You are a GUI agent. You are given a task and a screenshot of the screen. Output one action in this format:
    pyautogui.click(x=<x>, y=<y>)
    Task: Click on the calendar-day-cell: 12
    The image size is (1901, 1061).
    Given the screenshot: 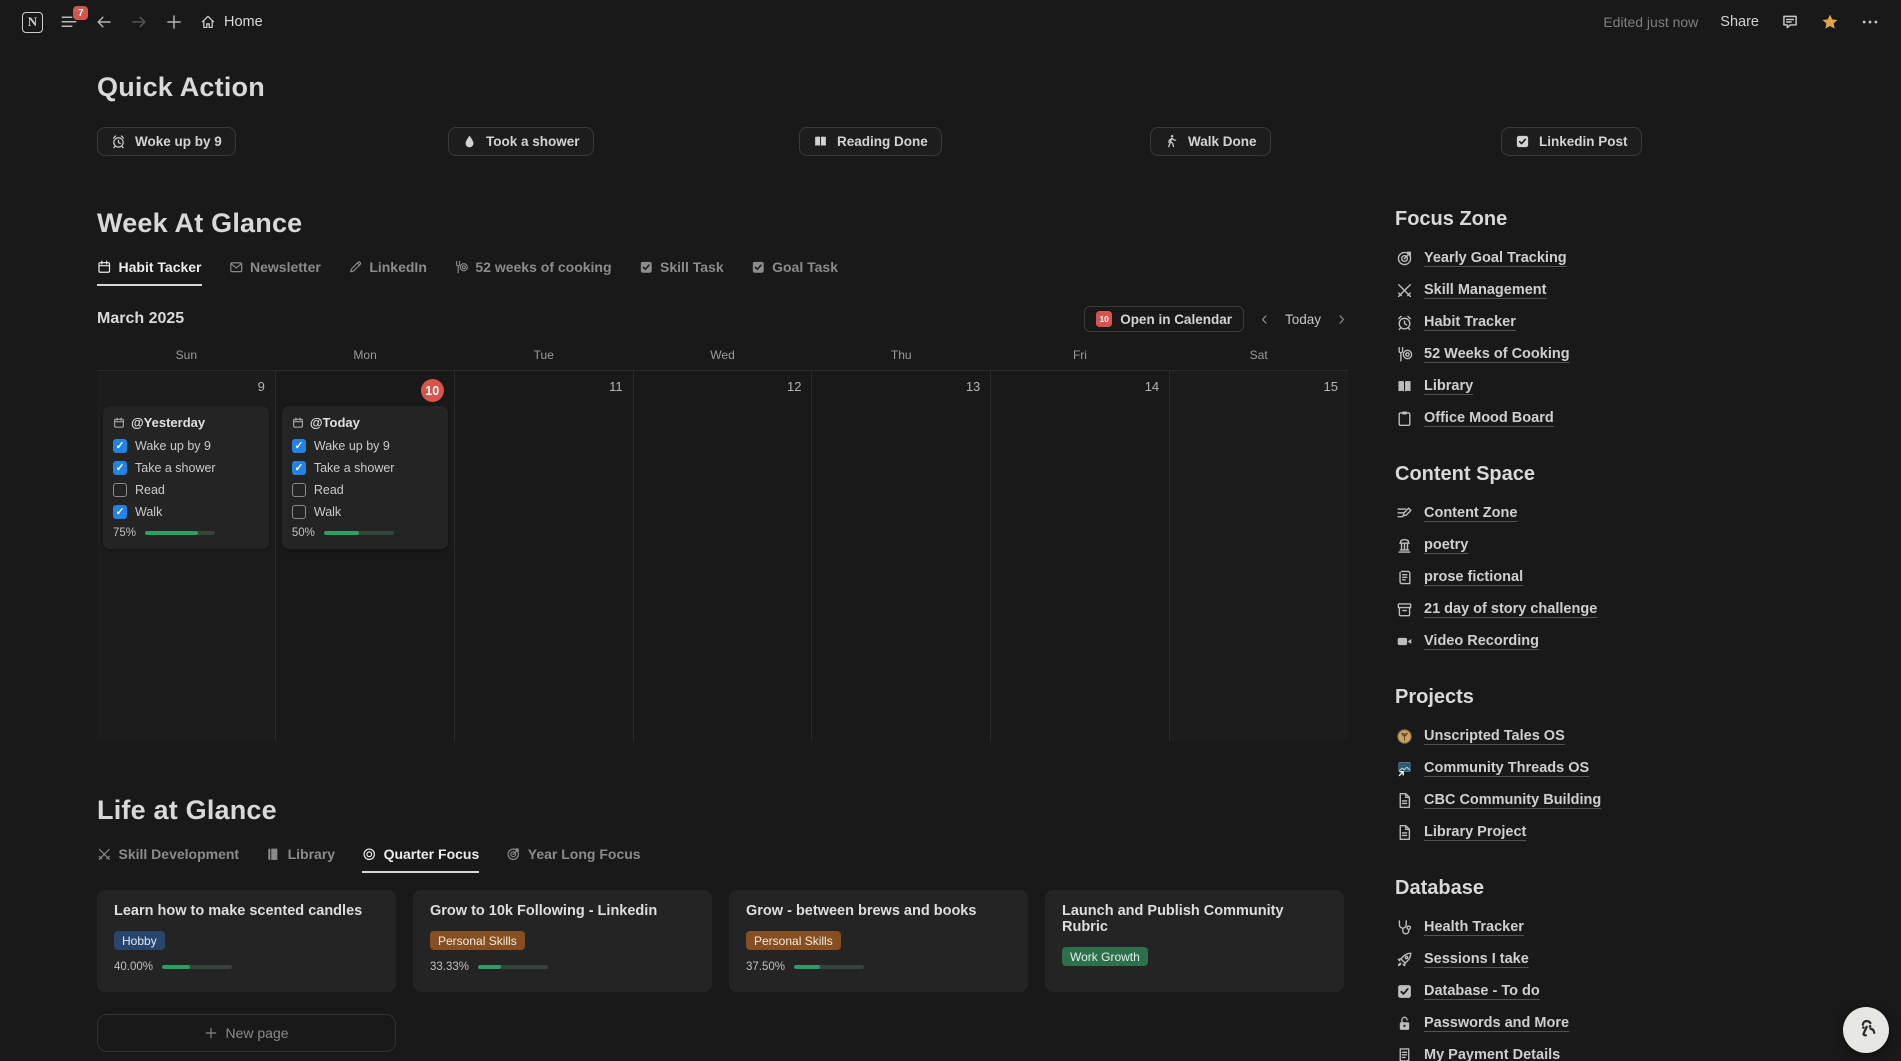 What is the action you would take?
    pyautogui.click(x=723, y=556)
    